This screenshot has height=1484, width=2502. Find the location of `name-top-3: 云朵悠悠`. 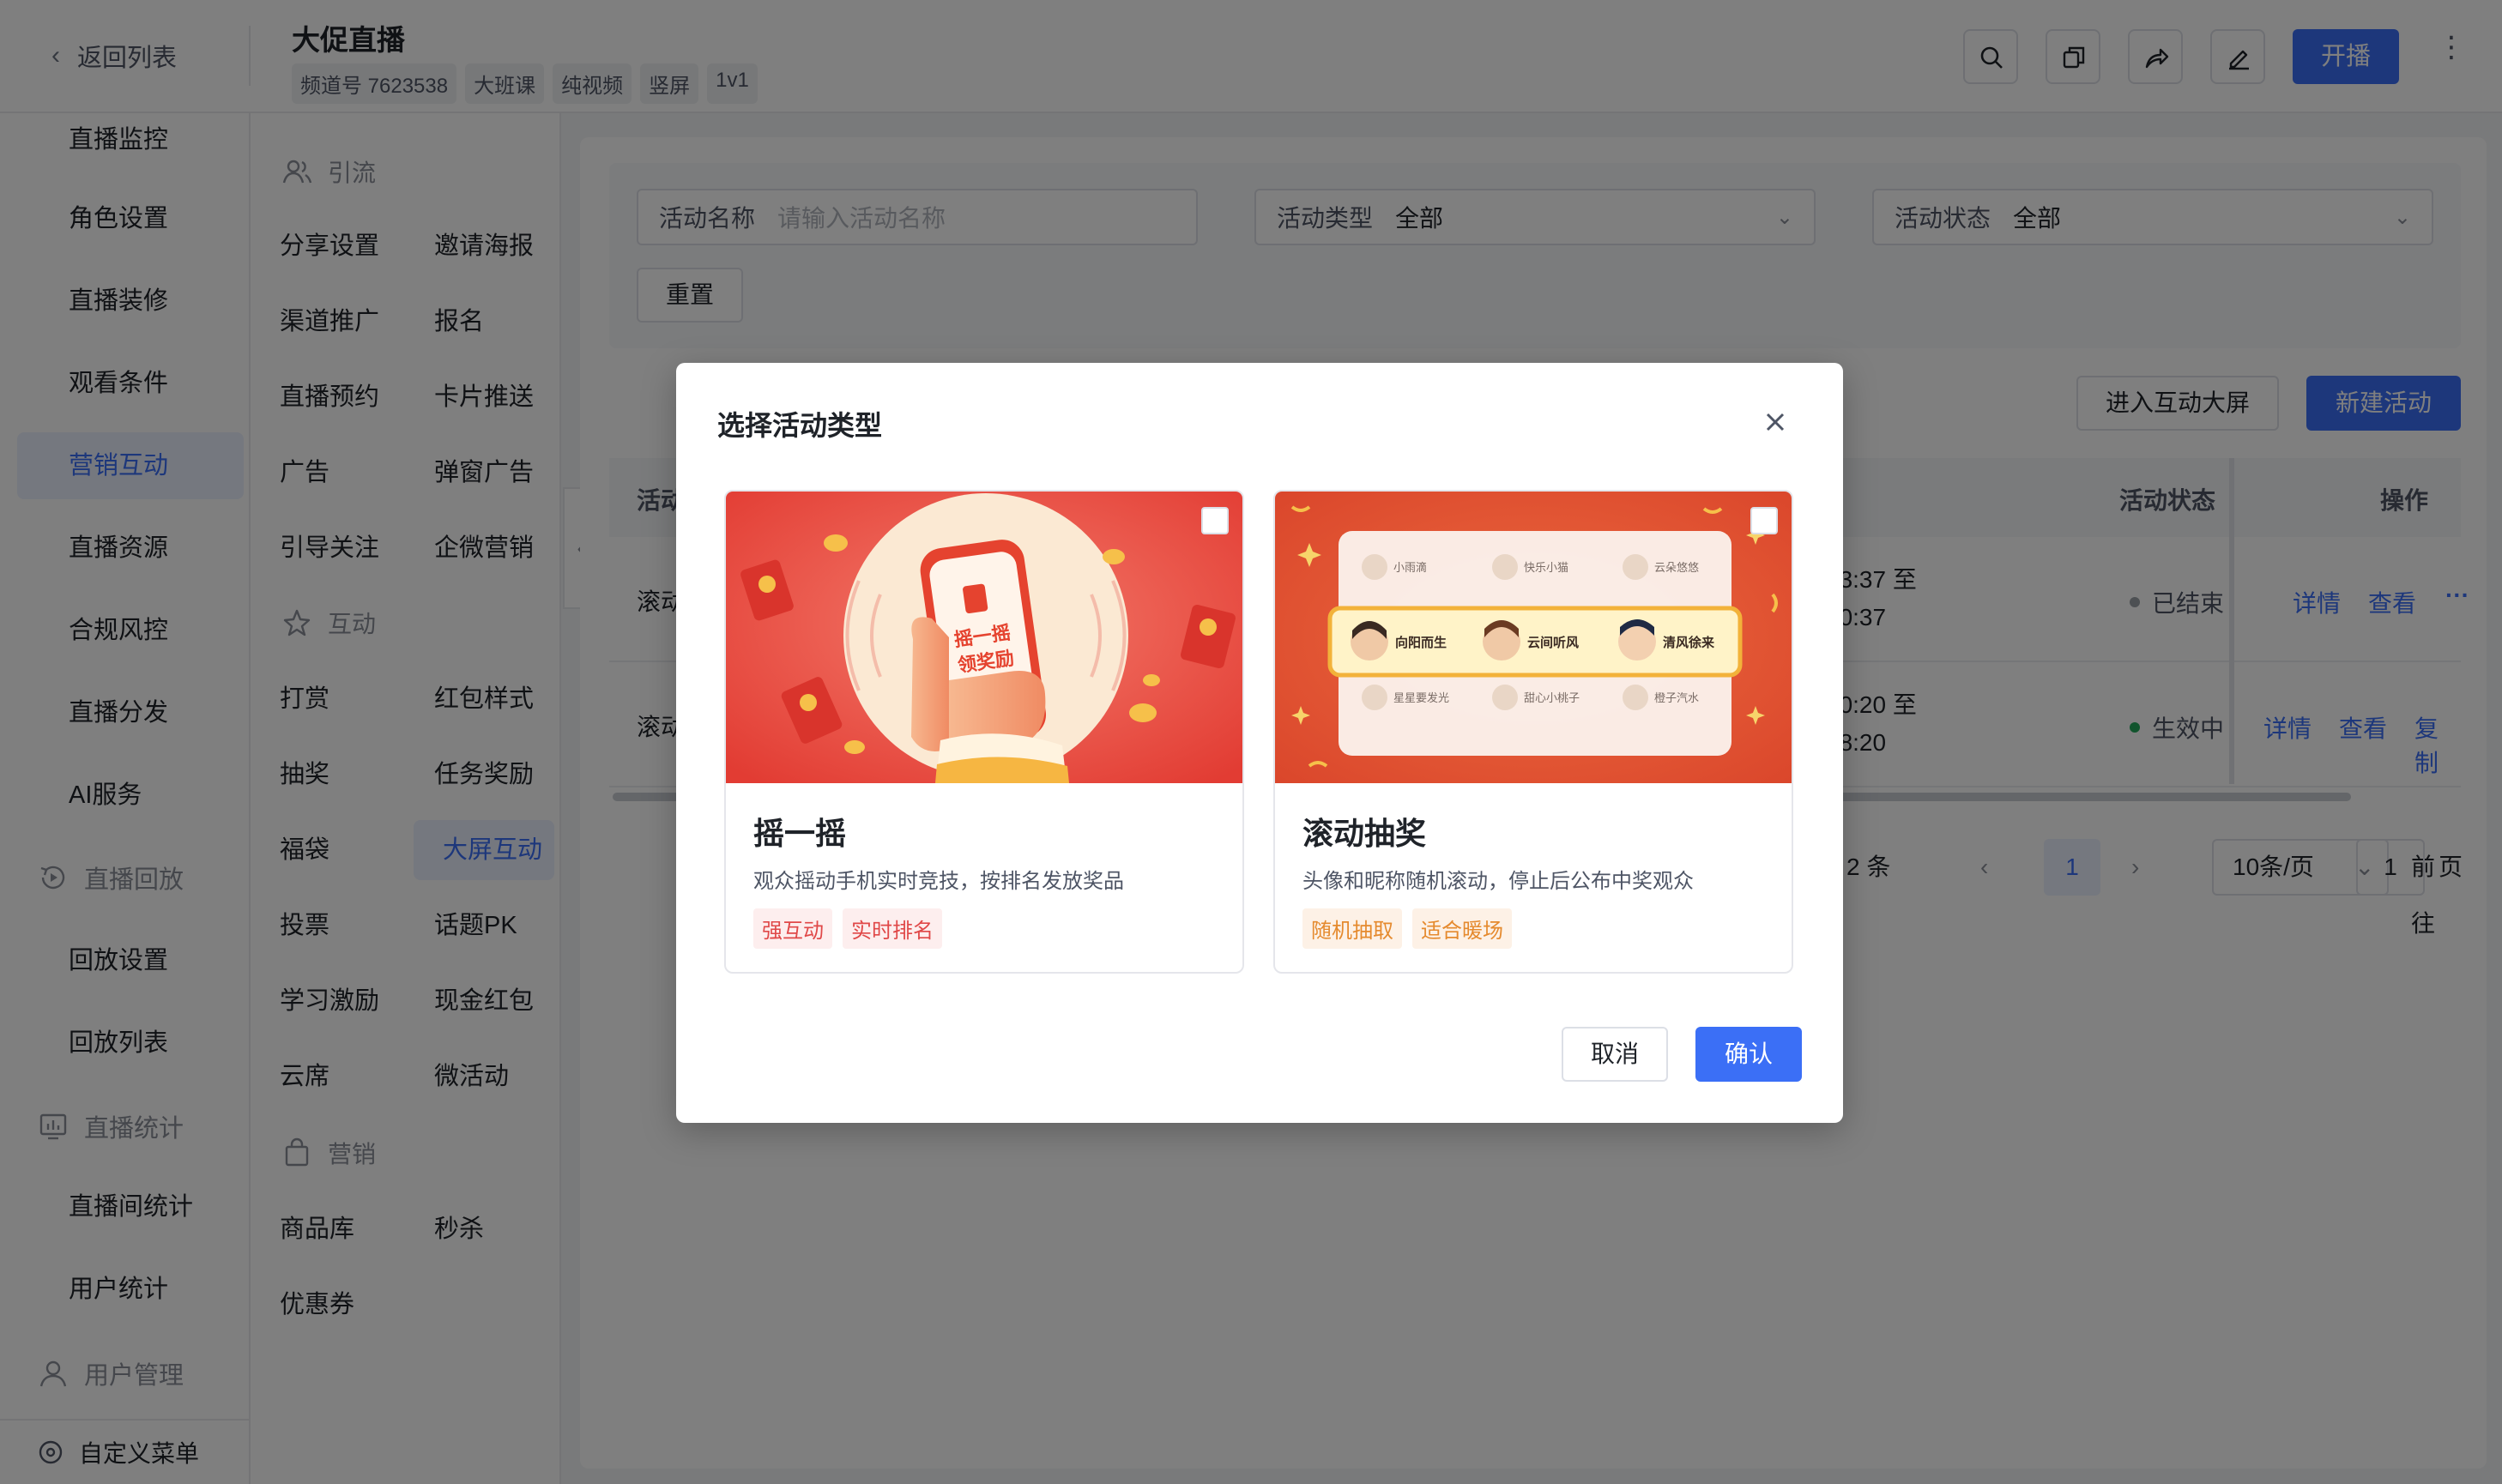

name-top-3: 云朵悠悠 is located at coordinates (1677, 568).